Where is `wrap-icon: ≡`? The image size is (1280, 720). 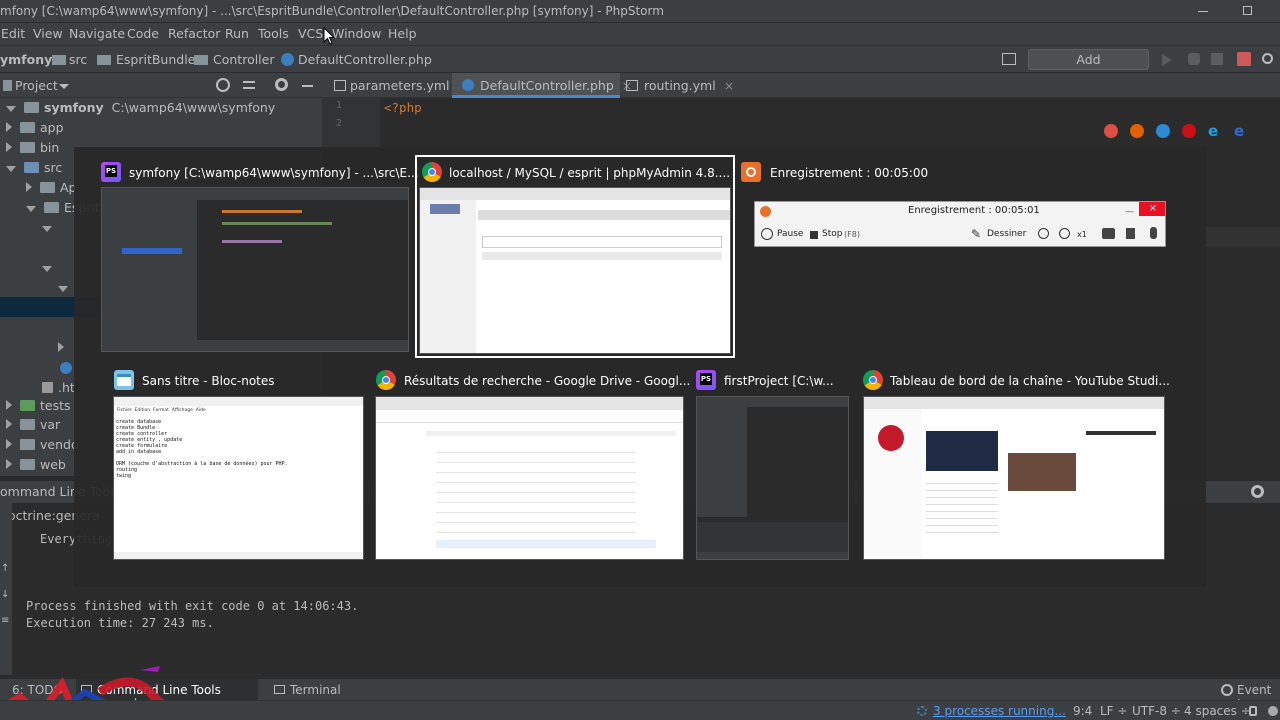
wrap-icon: ≡ is located at coordinates (5, 620).